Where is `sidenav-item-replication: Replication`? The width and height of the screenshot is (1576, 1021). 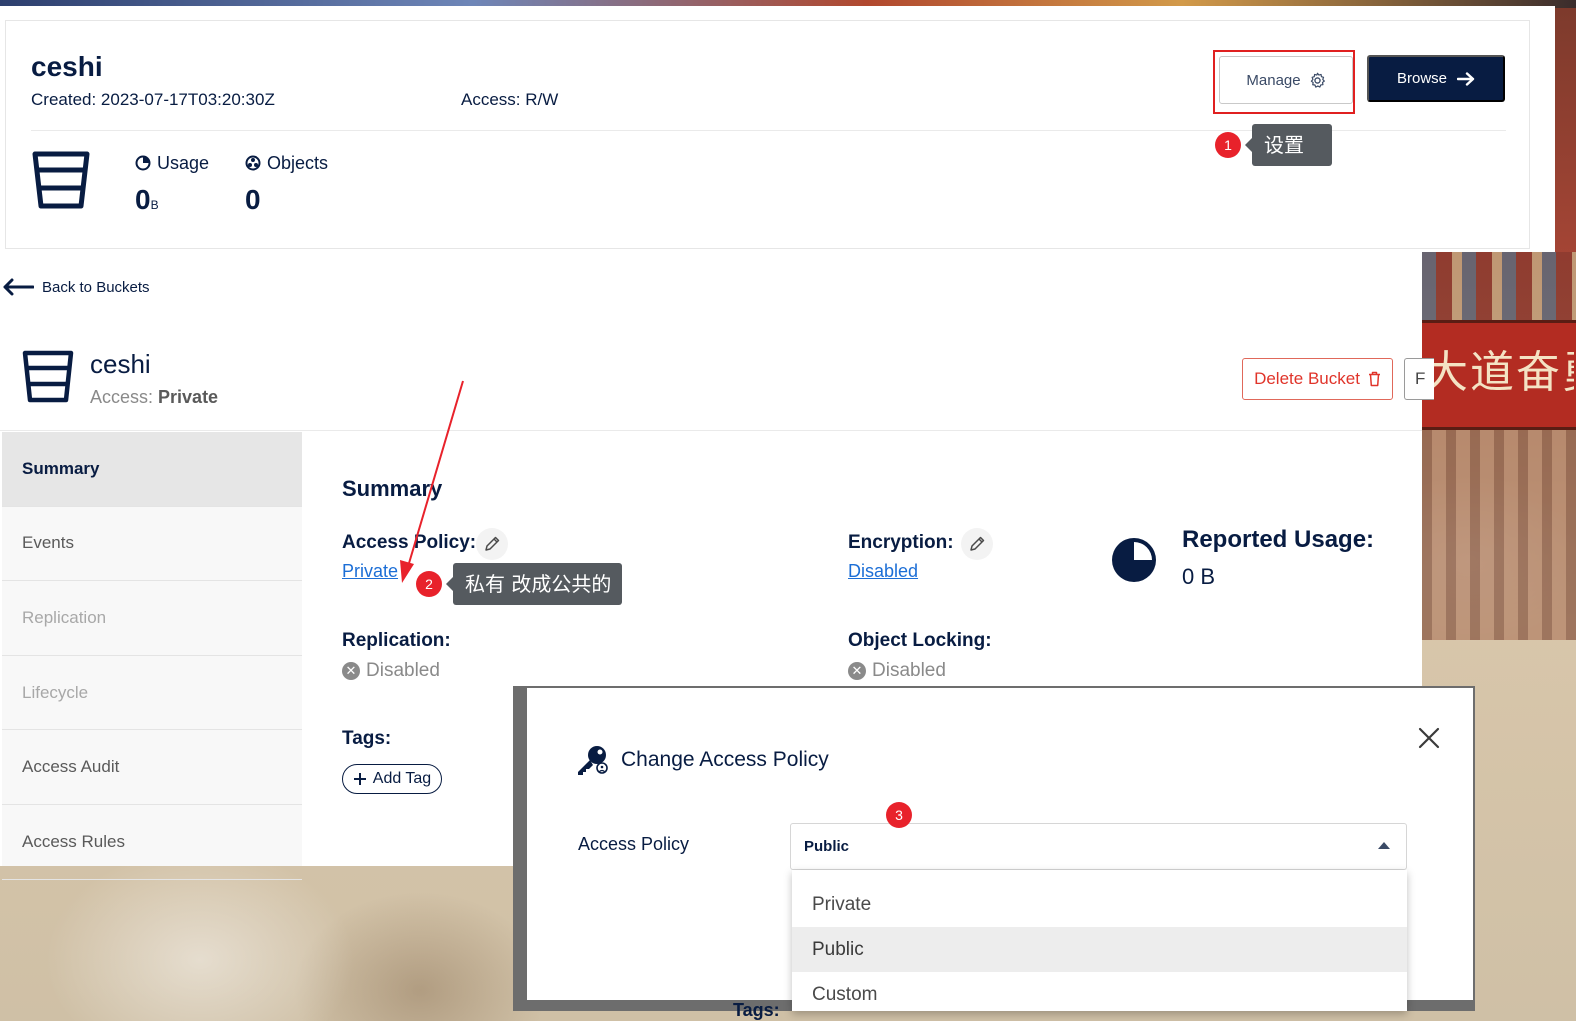
sidenav-item-replication: Replication is located at coordinates (152, 618).